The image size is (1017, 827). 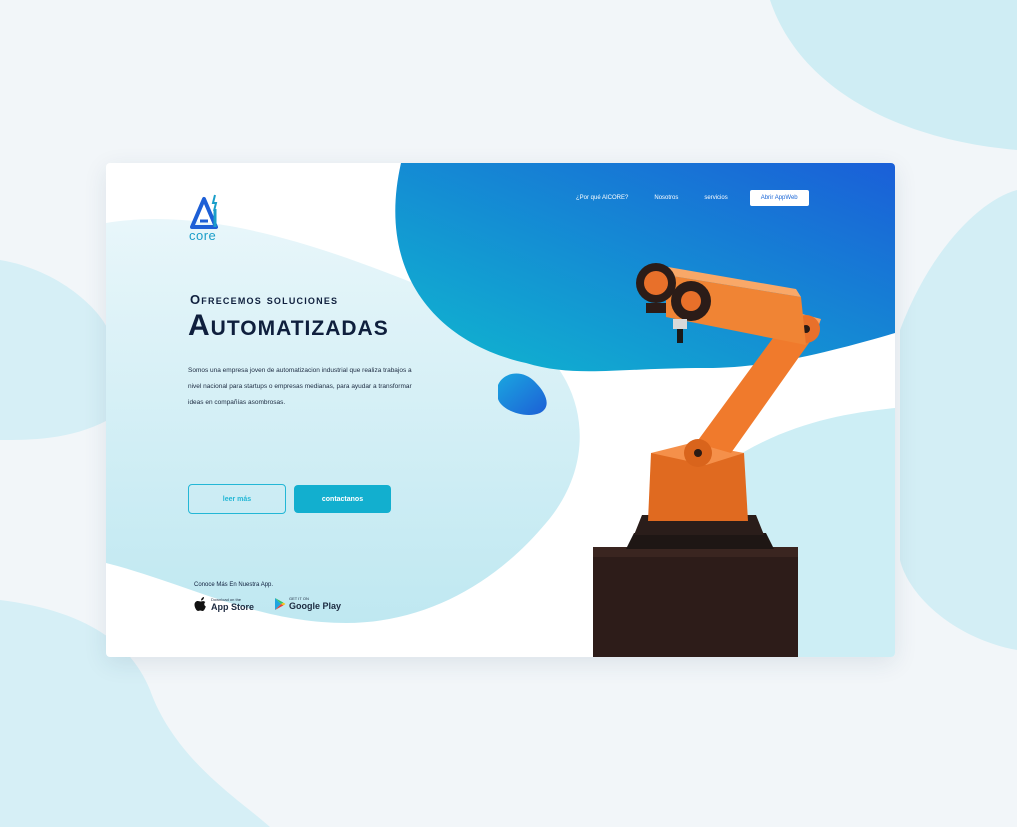 I want to click on google-play-badge: GET IT ON Google Play, so click(x=307, y=603).